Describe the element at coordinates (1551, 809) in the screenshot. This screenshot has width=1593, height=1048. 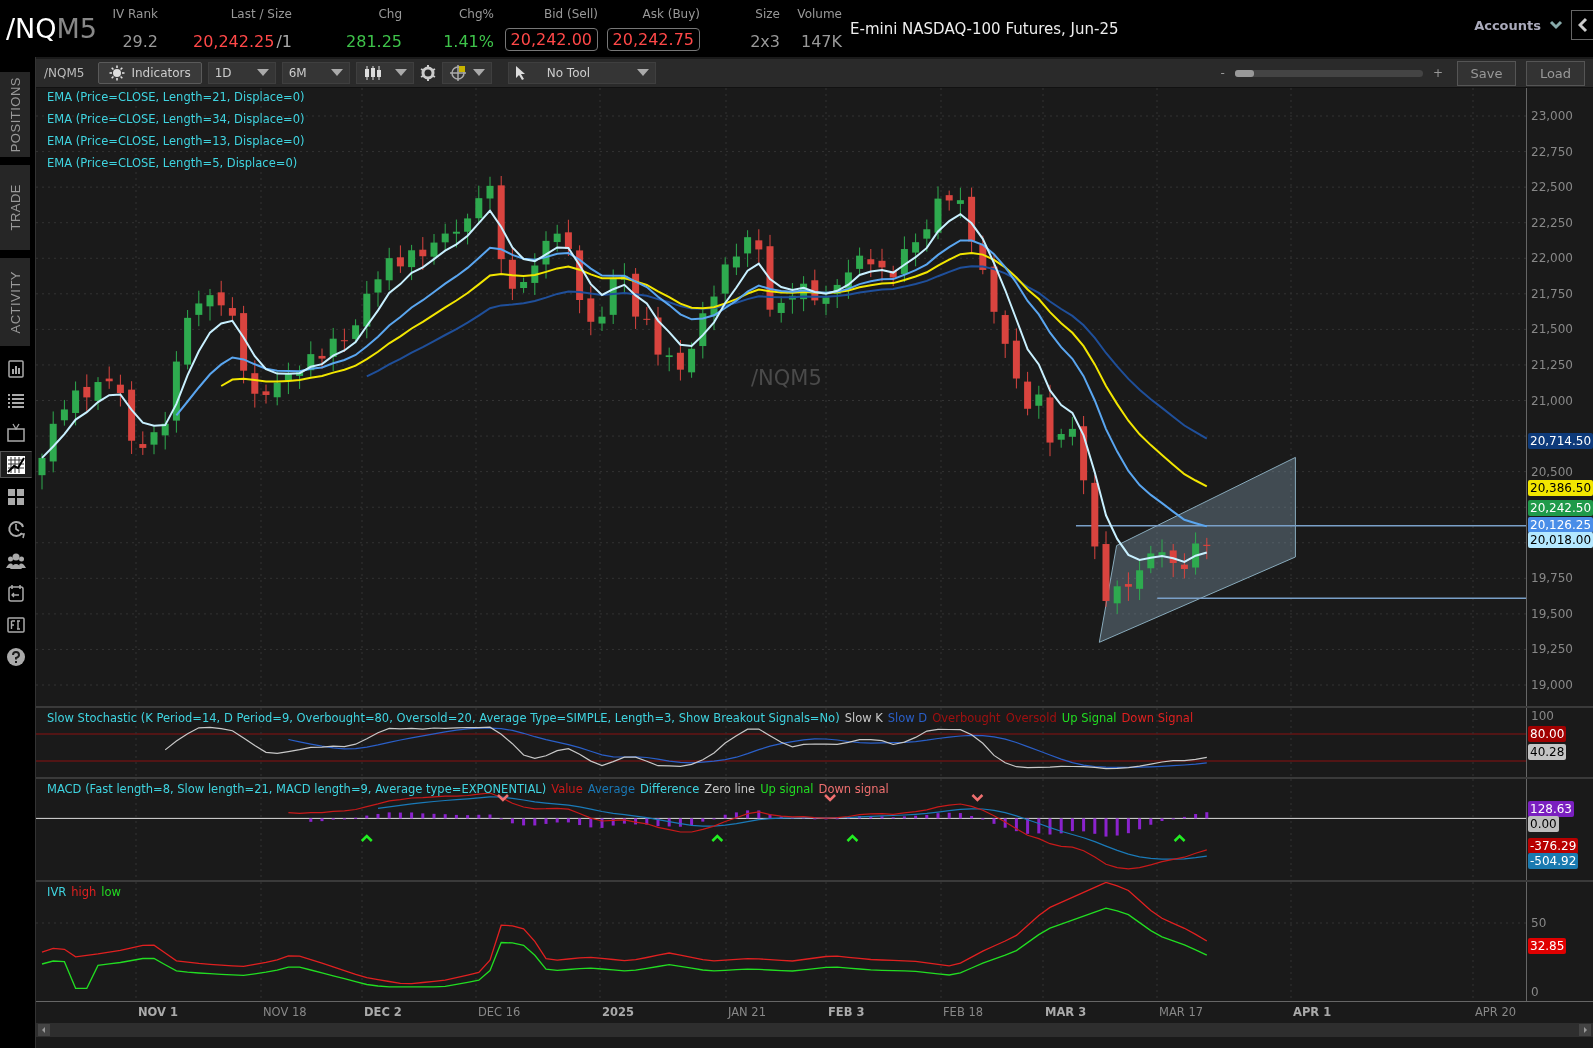
I see `value-tag: 128.63` at that location.